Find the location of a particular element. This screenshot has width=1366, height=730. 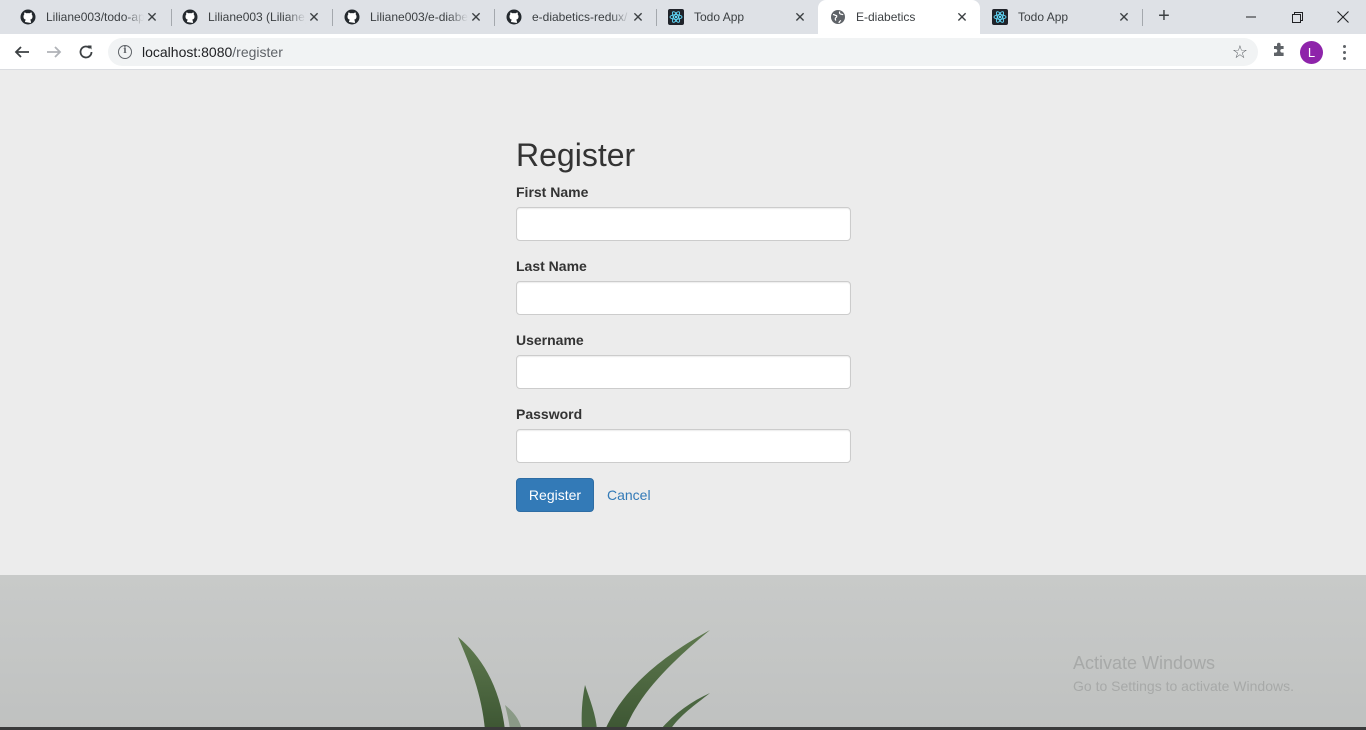

puzzle-icon is located at coordinates (1279, 49).